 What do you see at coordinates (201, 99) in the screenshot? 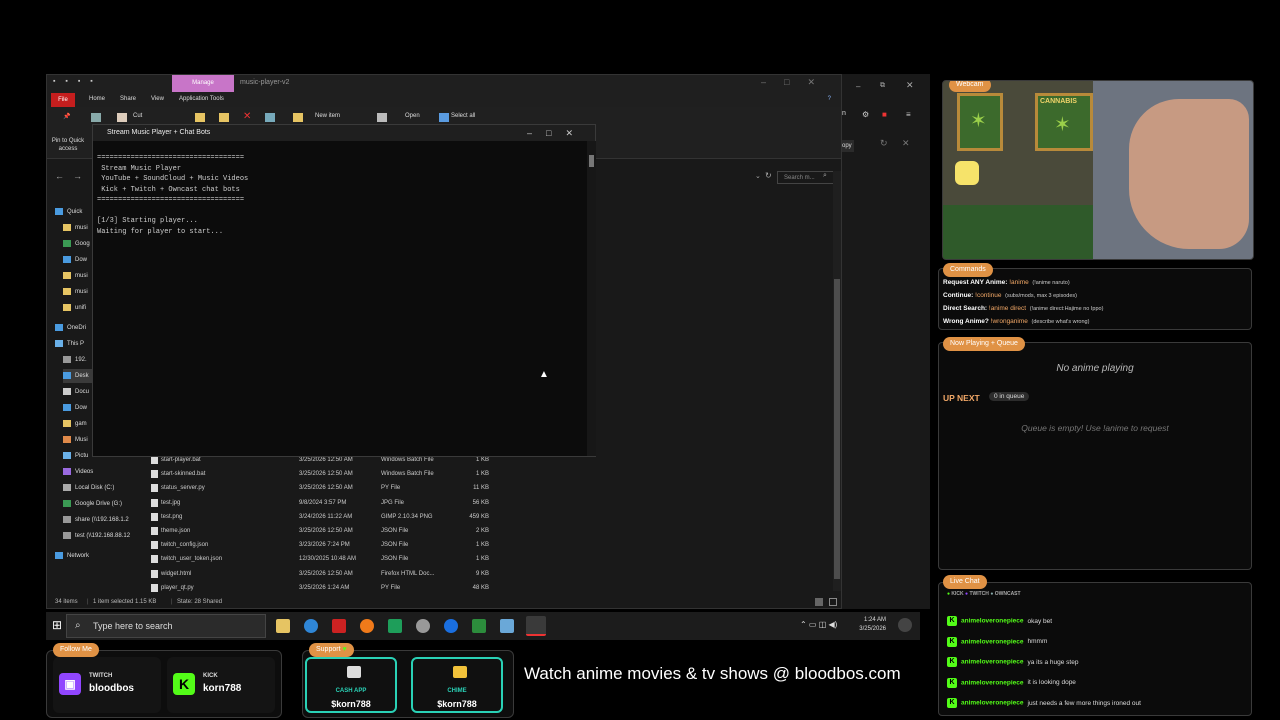
I see `tab-application-tools: Application Tools` at bounding box center [201, 99].